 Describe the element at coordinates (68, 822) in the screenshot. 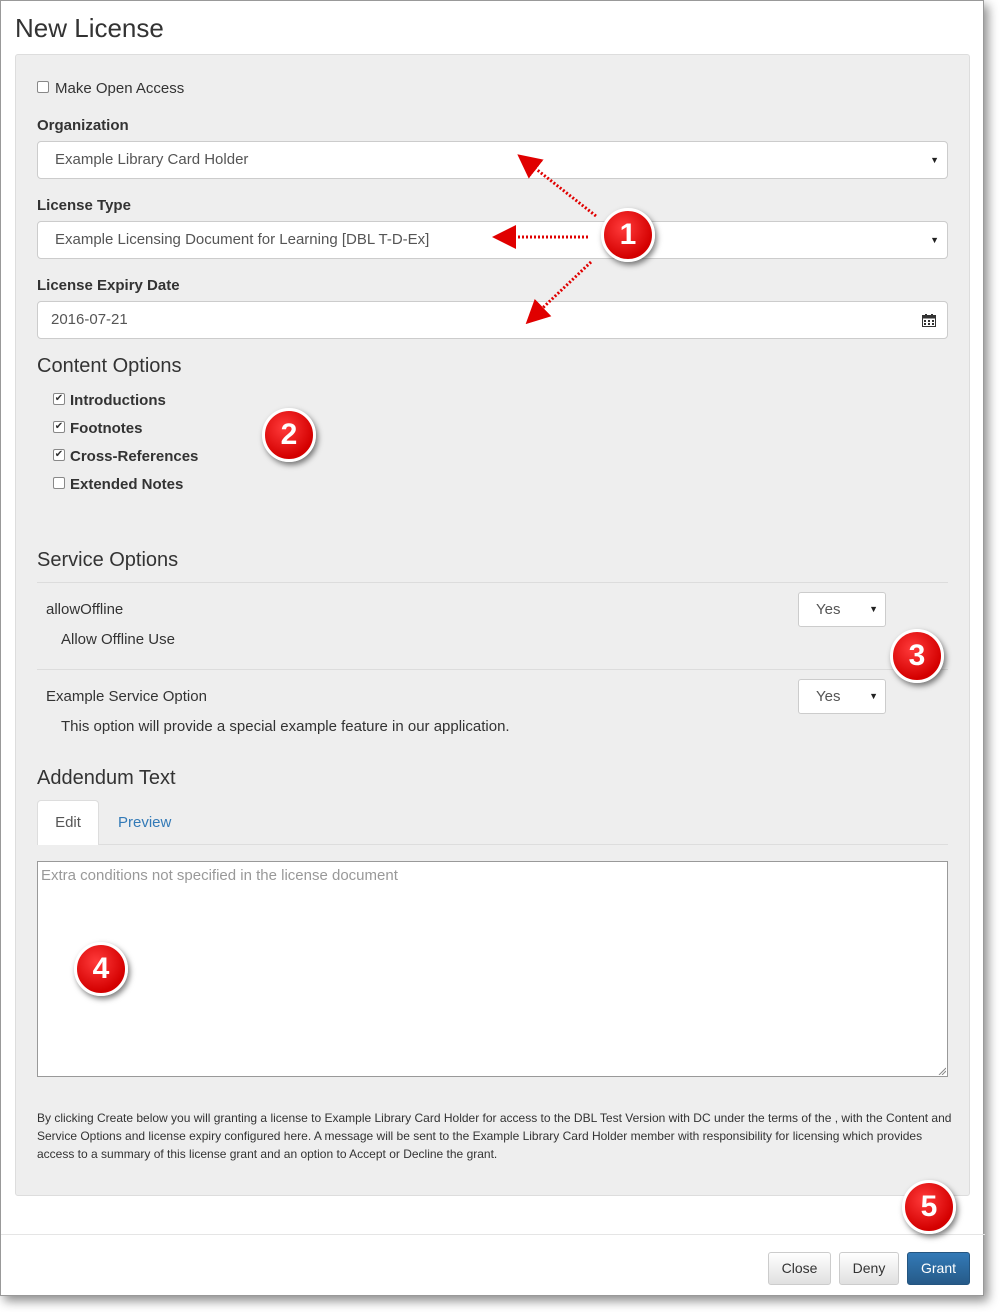

I see `tab-edit: Edit` at that location.